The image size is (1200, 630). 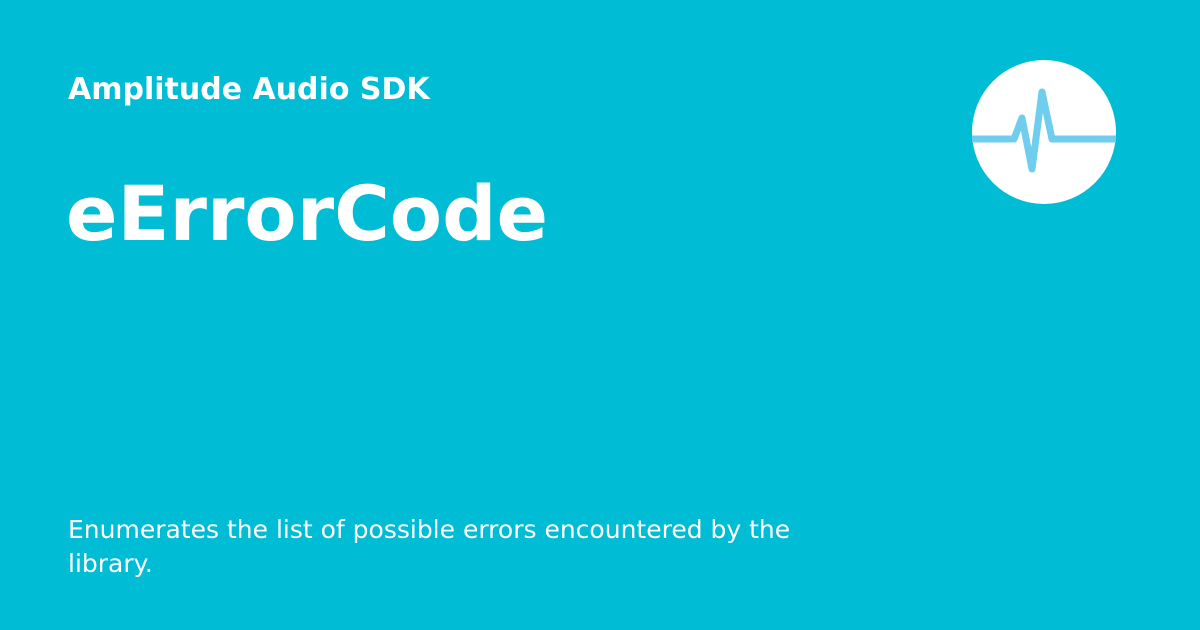 What do you see at coordinates (249, 89) in the screenshot?
I see `site-name: Amplitude Audio SDK` at bounding box center [249, 89].